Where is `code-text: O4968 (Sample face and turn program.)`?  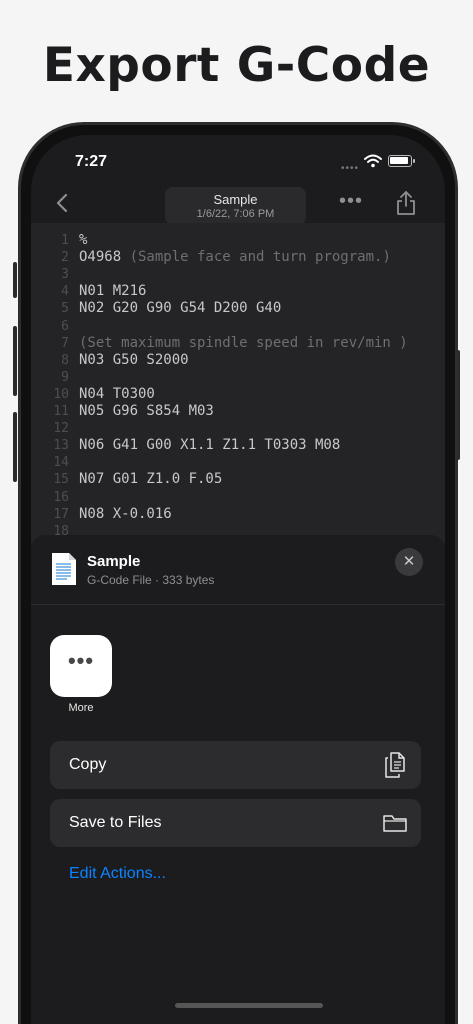
code-text: O4968 (Sample face and turn program.) is located at coordinates (235, 257).